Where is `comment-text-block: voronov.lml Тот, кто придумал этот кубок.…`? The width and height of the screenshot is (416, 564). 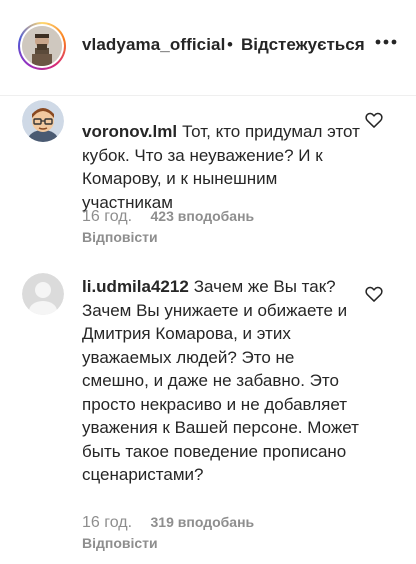 comment-text-block: voronov.lml Тот, кто придумал этот кубок.… is located at coordinates (222, 167).